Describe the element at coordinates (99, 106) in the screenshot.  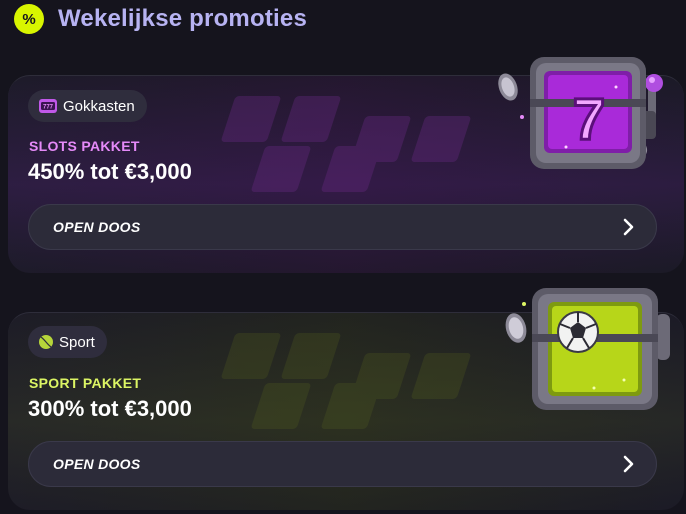
I see `category-tag-label: Gokkasten` at that location.